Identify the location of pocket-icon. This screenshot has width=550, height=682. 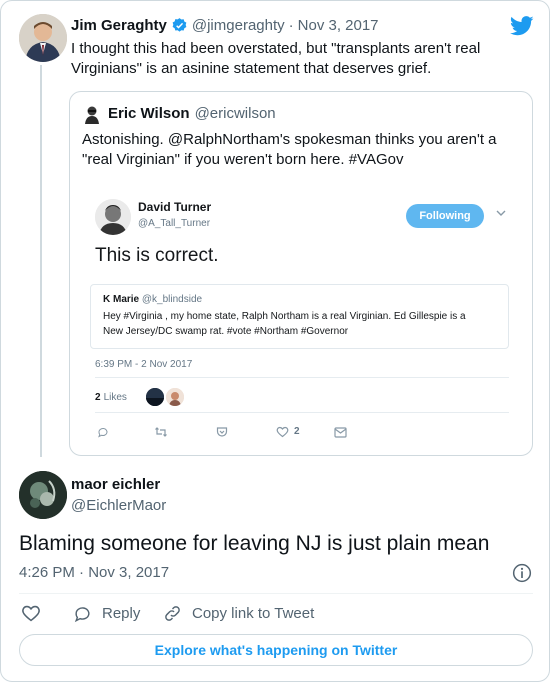
(222, 432).